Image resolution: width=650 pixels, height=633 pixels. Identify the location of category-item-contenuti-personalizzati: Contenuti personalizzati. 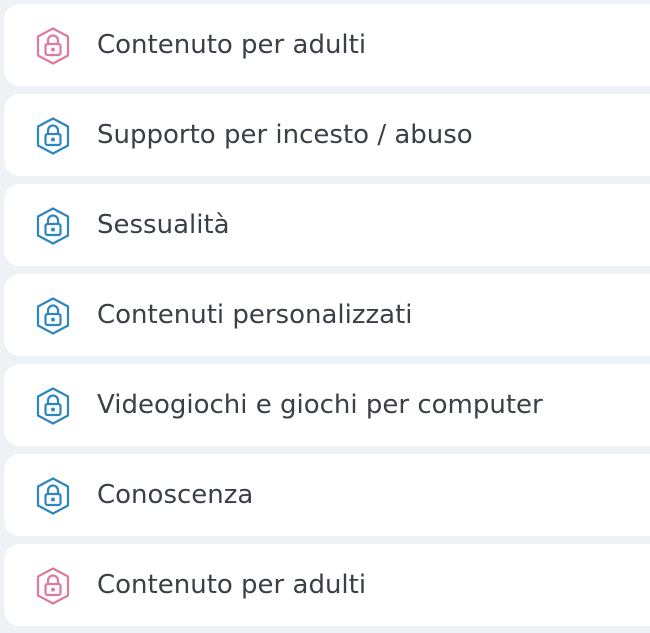
(327, 315).